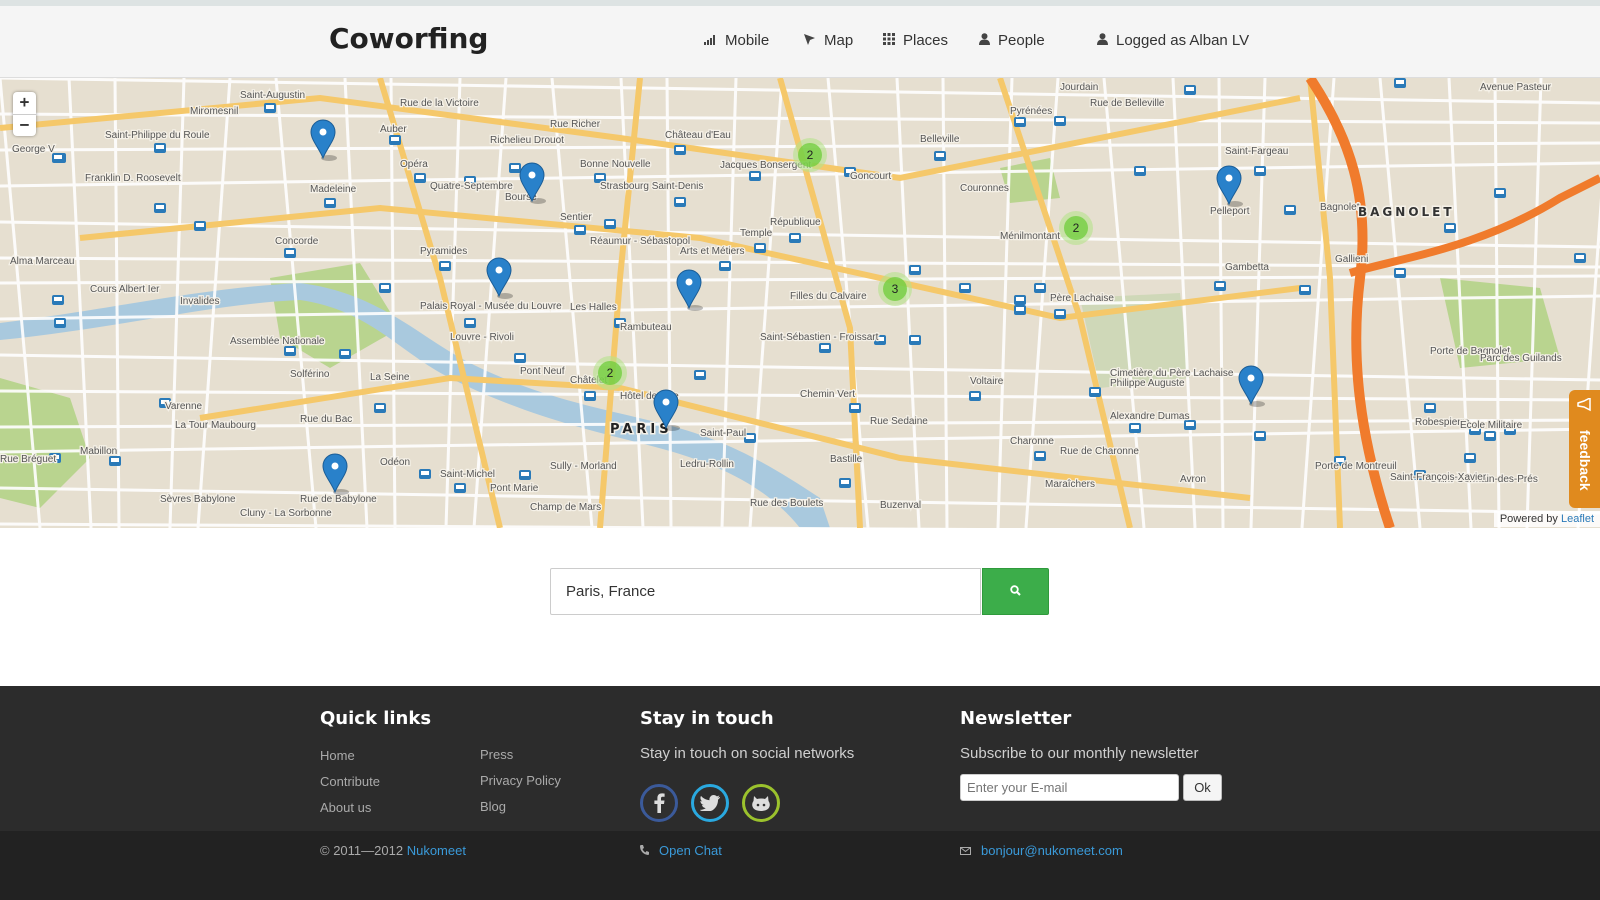 This screenshot has width=1600, height=900. I want to click on street-label: Rue Richer, so click(575, 124).